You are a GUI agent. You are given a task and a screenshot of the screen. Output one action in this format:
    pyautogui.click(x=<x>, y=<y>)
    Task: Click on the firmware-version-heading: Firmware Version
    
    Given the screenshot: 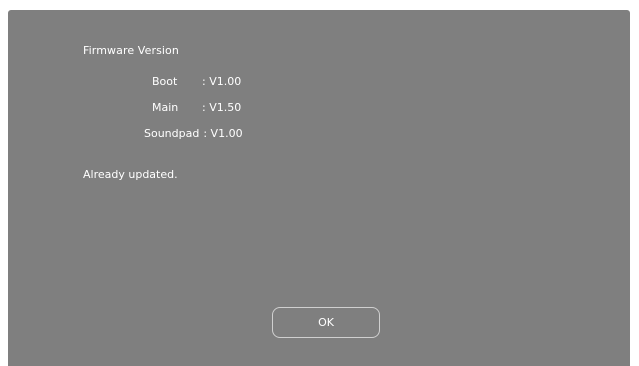 What is the action you would take?
    pyautogui.click(x=131, y=50)
    